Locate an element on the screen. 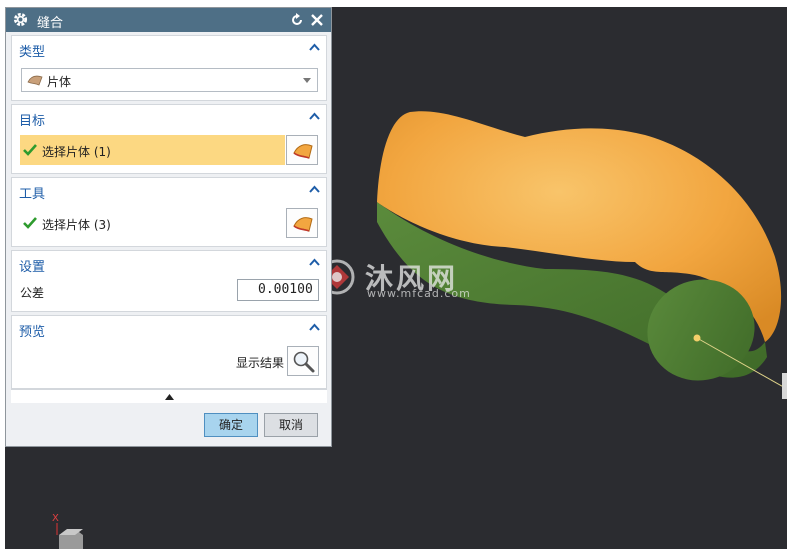 The width and height of the screenshot is (787, 549). more-options-toggle is located at coordinates (169, 396).